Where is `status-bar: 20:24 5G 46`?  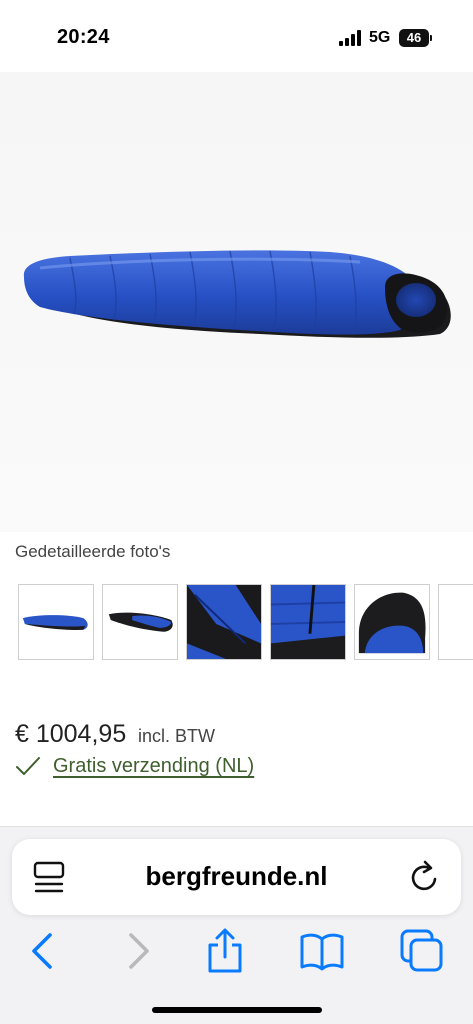 status-bar: 20:24 5G 46 is located at coordinates (236, 36).